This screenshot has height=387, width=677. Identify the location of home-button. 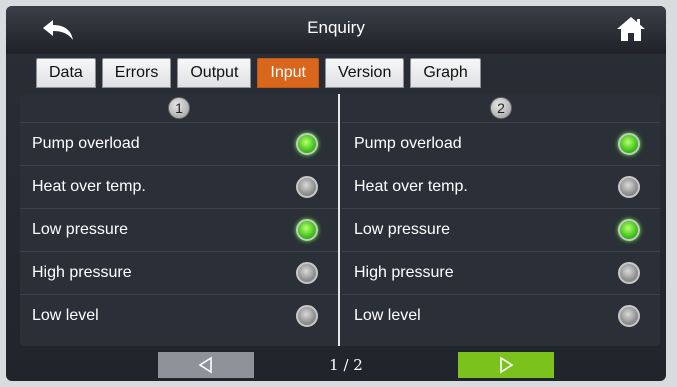
(631, 29).